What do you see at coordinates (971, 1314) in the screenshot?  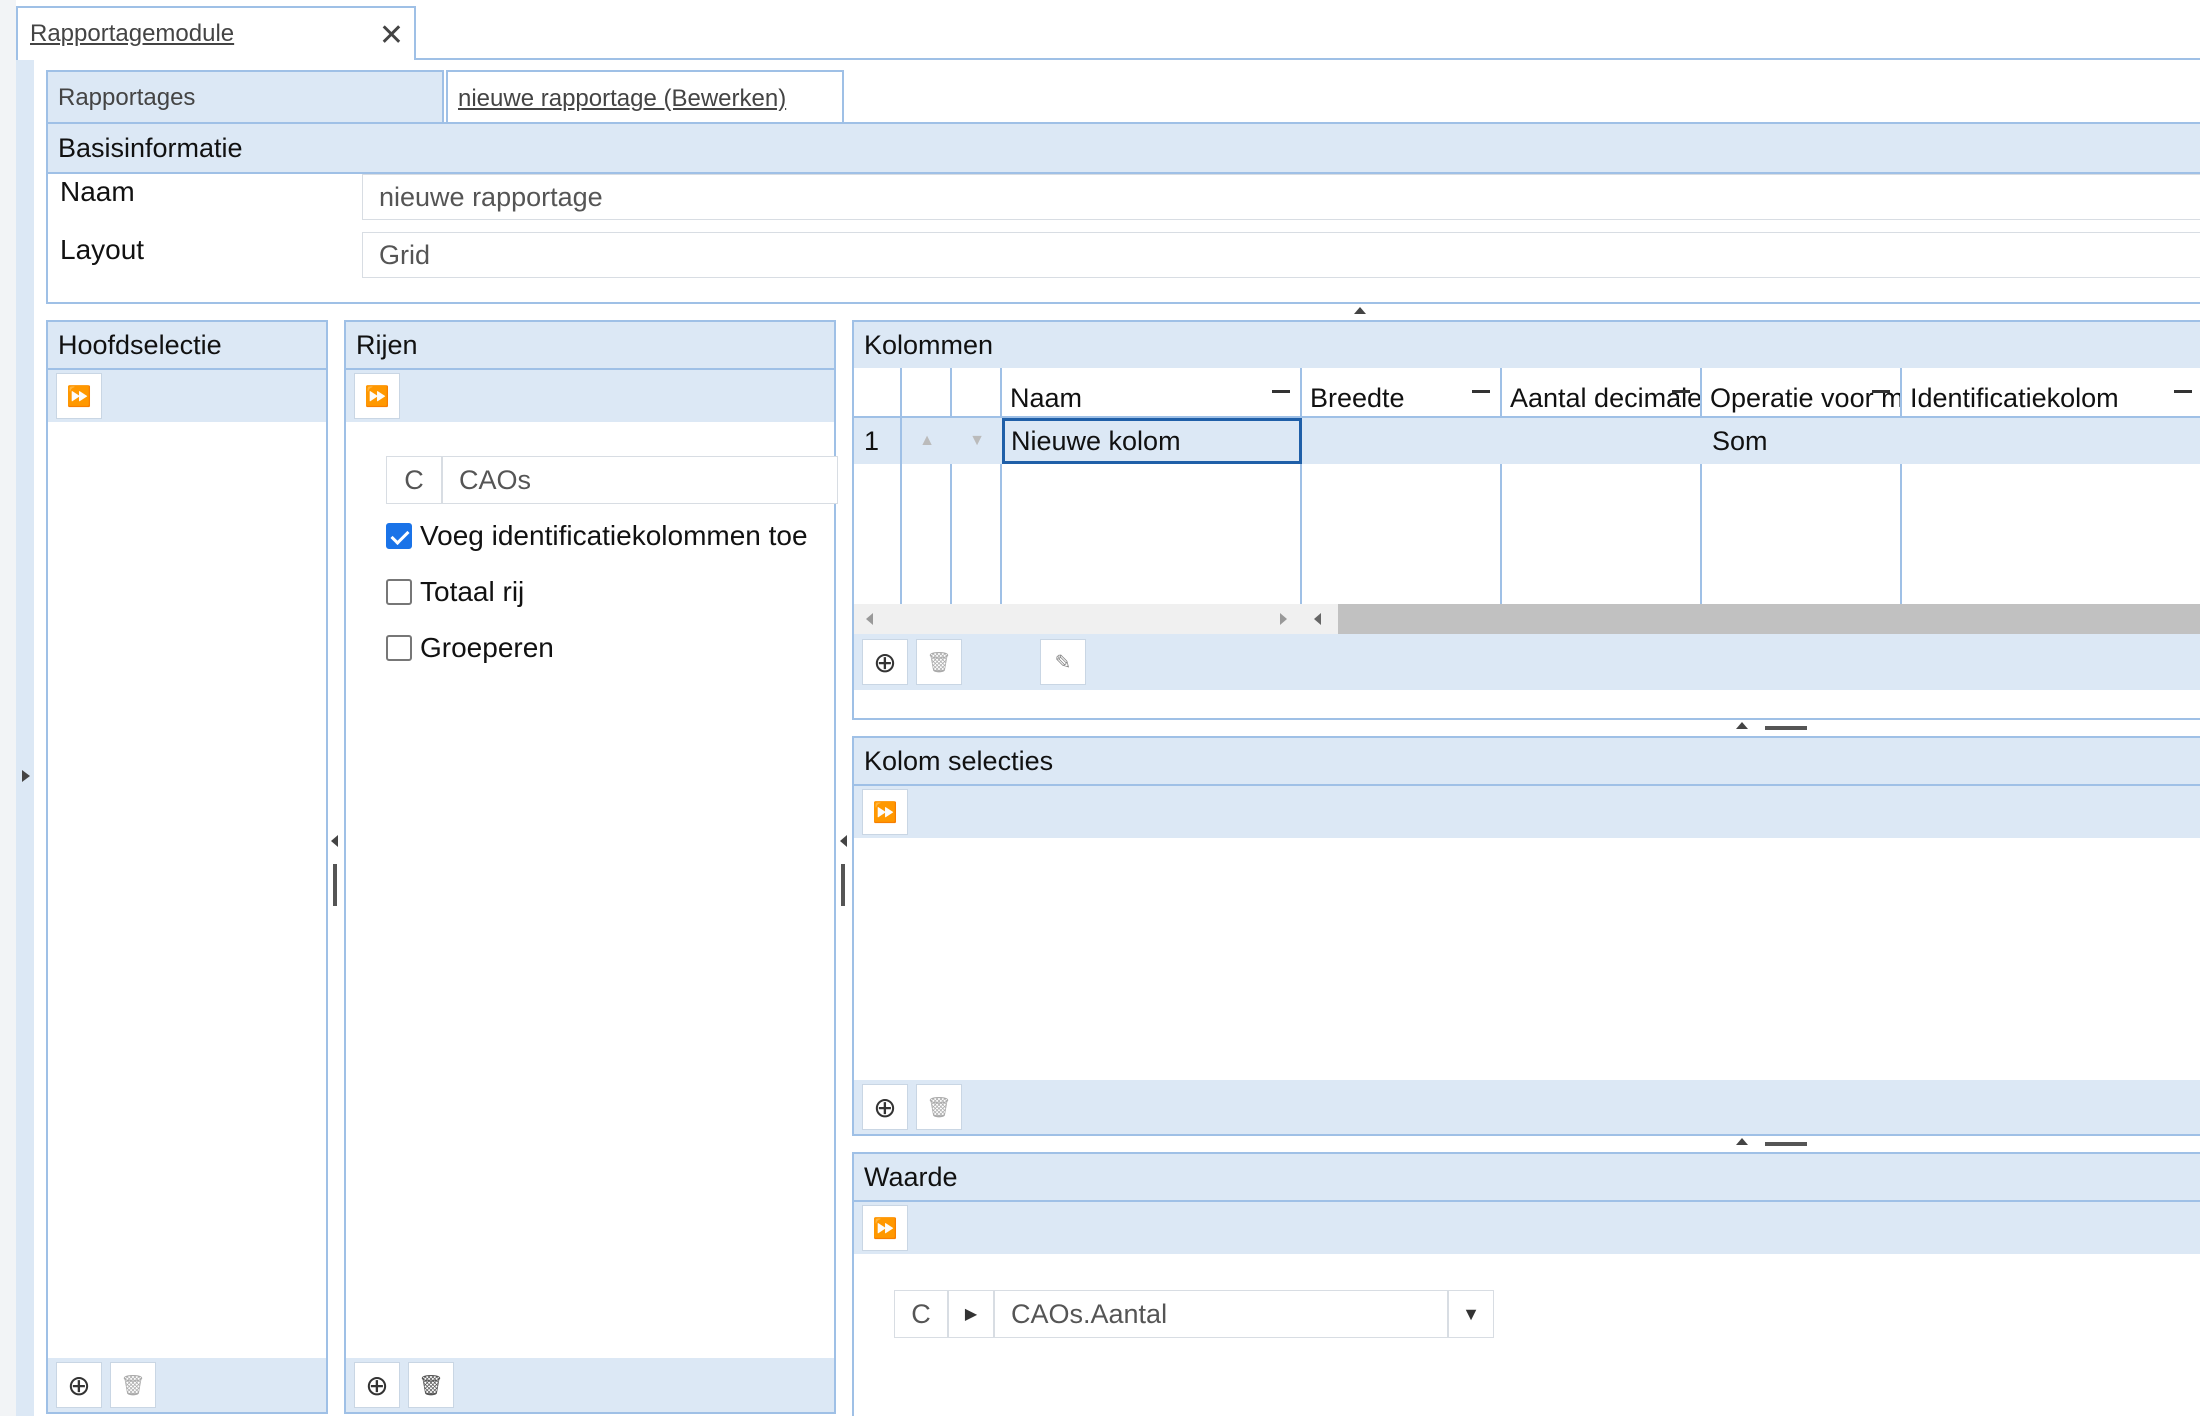 I see `expand-right-icon: ▶` at bounding box center [971, 1314].